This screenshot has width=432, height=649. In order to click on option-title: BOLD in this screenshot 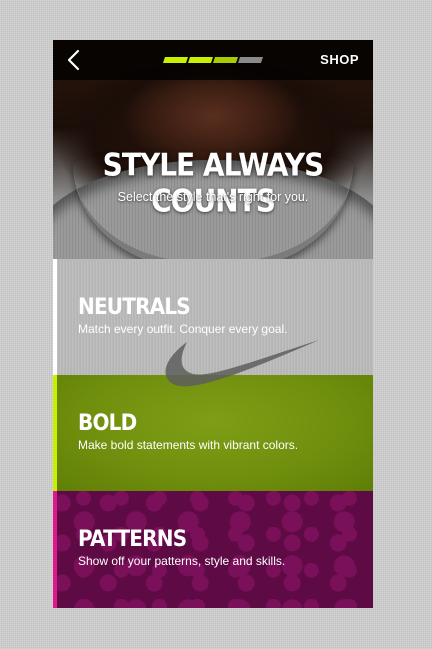, I will do `click(107, 422)`.